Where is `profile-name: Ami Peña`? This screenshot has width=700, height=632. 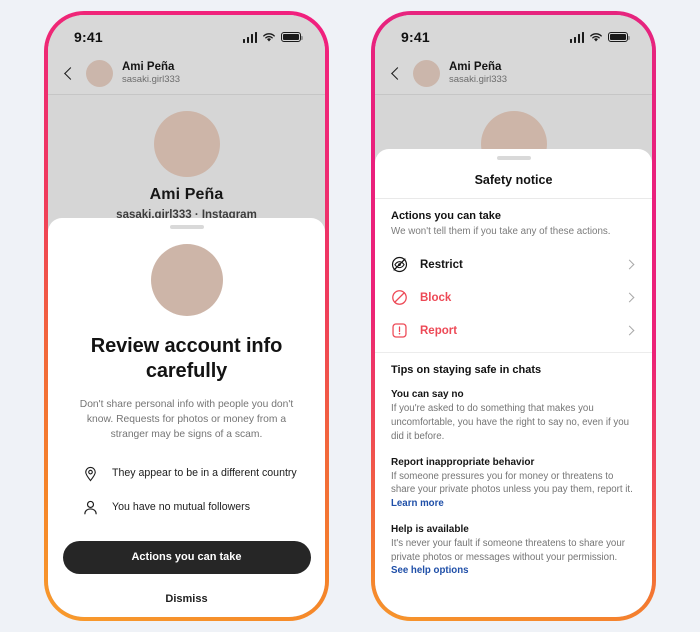 profile-name: Ami Peña is located at coordinates (186, 194).